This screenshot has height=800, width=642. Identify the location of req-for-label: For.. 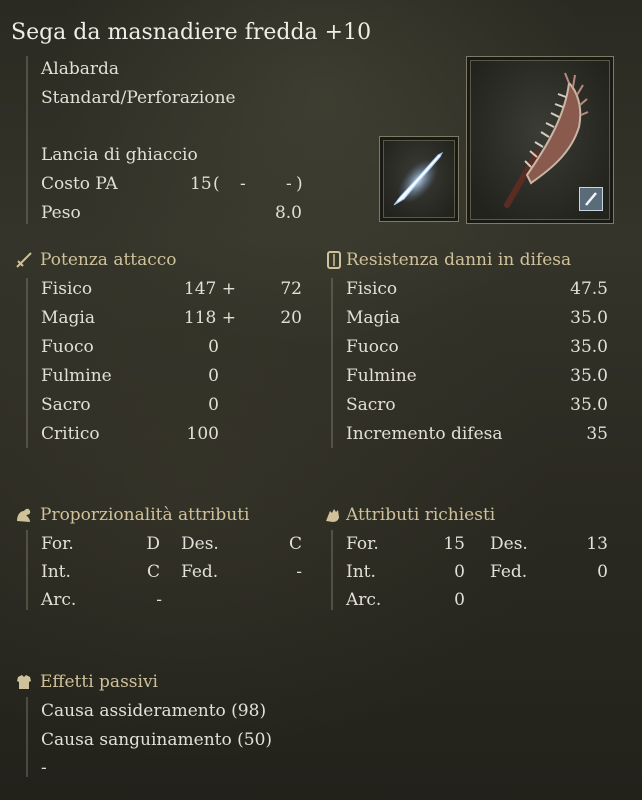
(362, 544).